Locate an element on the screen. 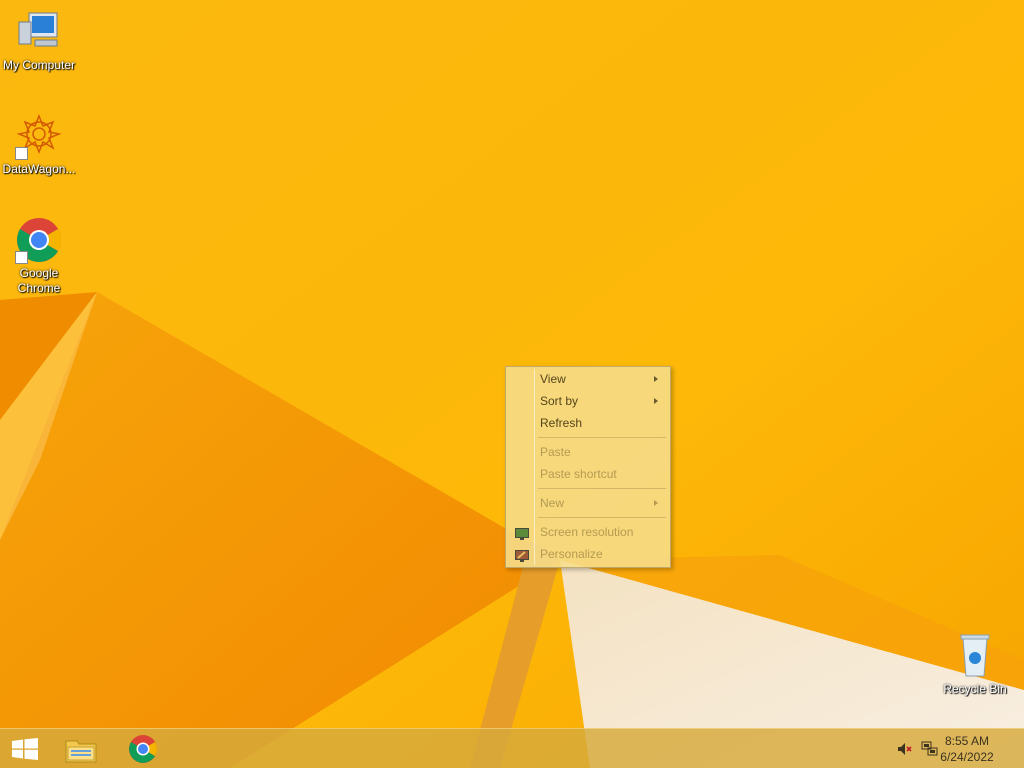 The width and height of the screenshot is (1024, 768). display-icon is located at coordinates (522, 532).